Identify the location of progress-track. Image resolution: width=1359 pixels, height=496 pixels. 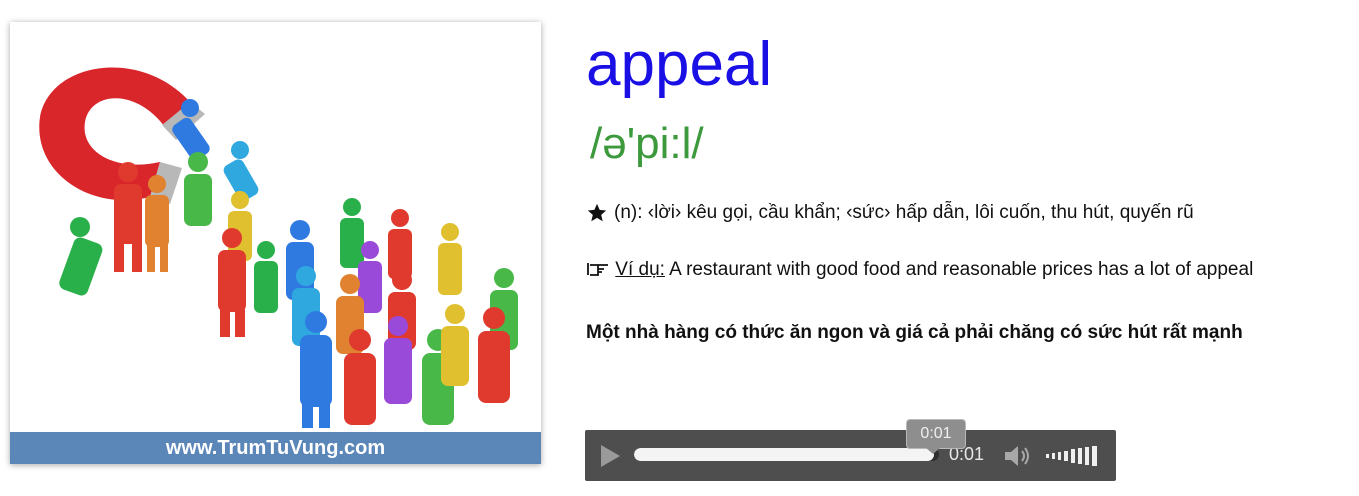
(786, 454).